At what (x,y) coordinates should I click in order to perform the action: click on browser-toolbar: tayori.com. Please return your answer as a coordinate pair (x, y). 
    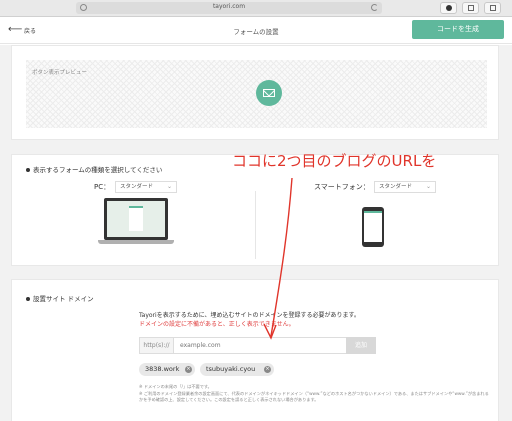
    Looking at the image, I should click on (256, 8).